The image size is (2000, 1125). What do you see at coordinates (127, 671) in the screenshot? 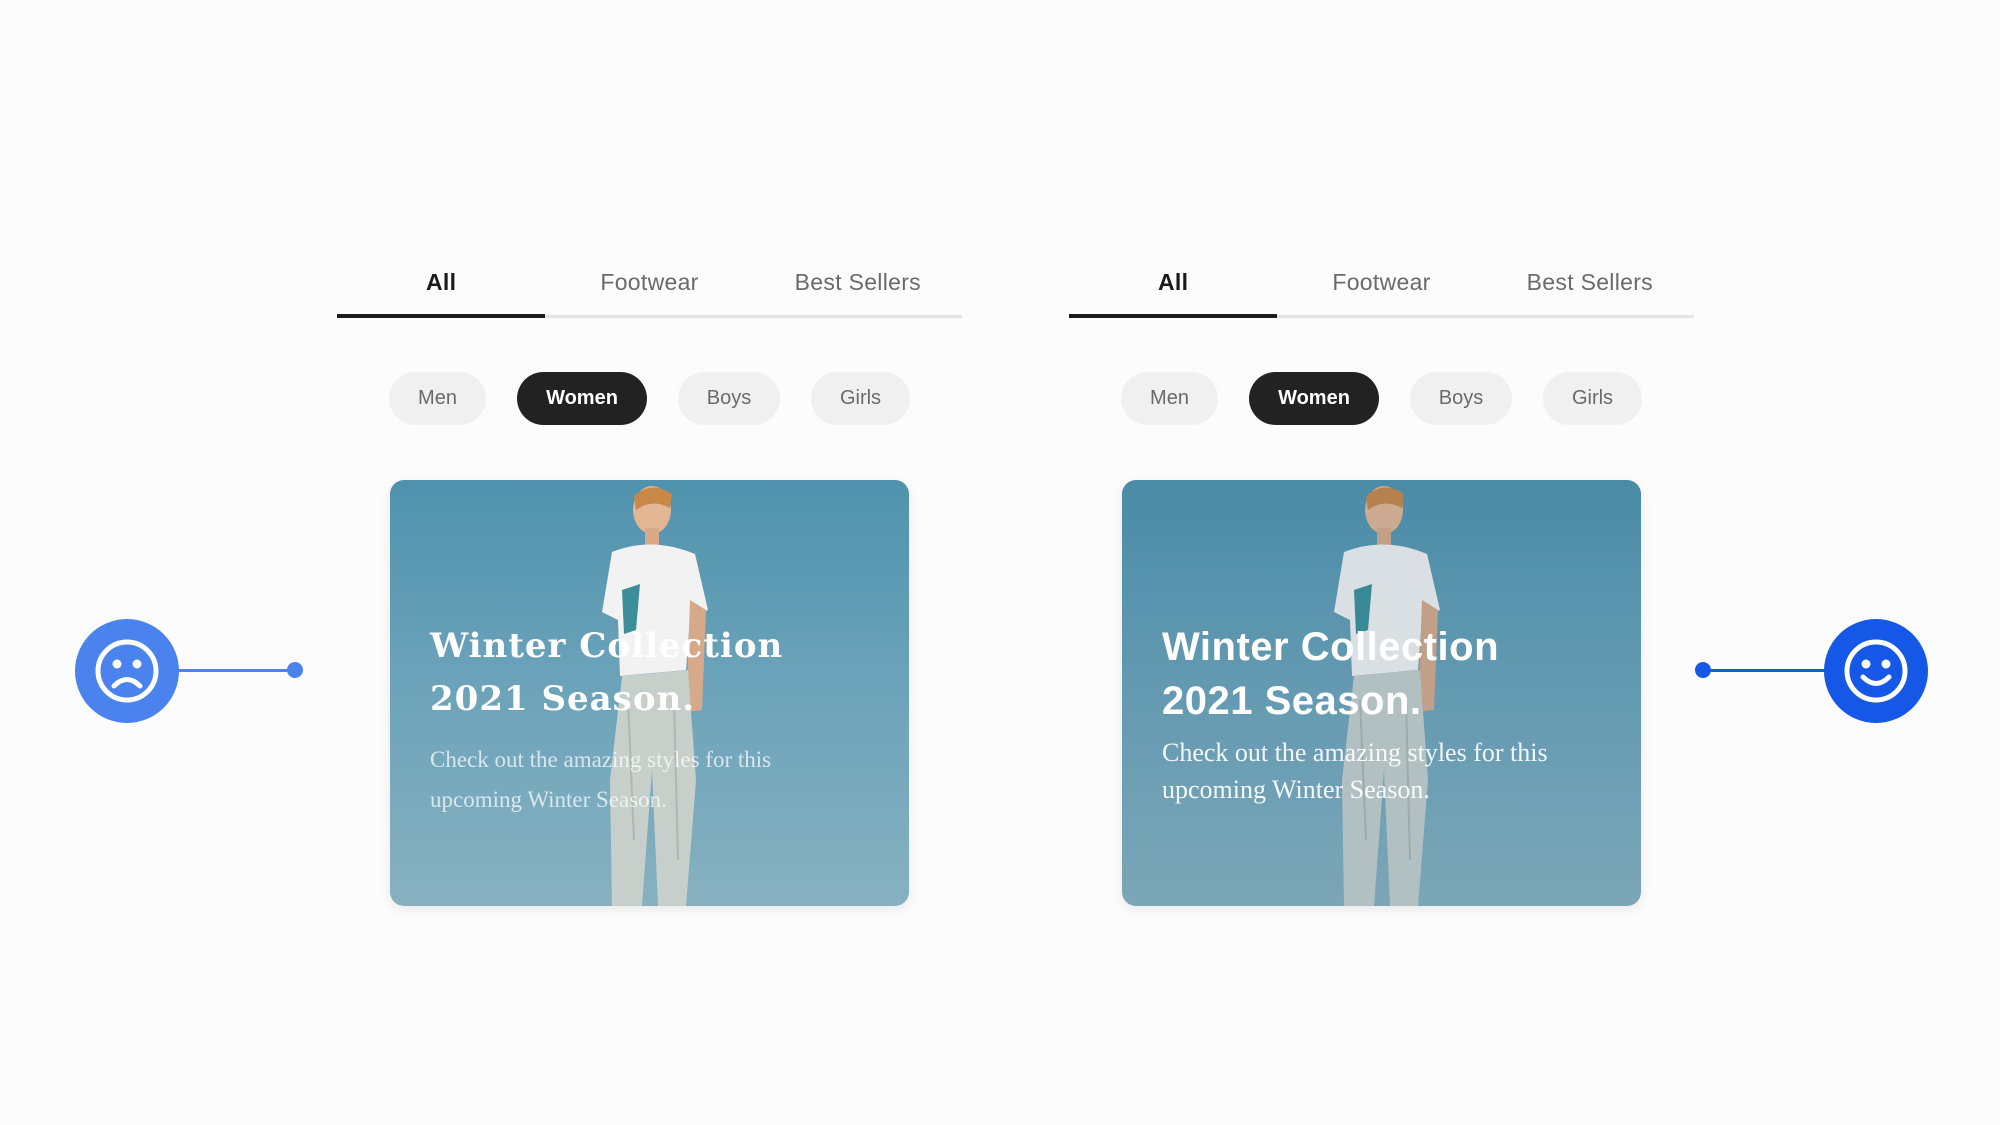
I see `sad-face-icon` at bounding box center [127, 671].